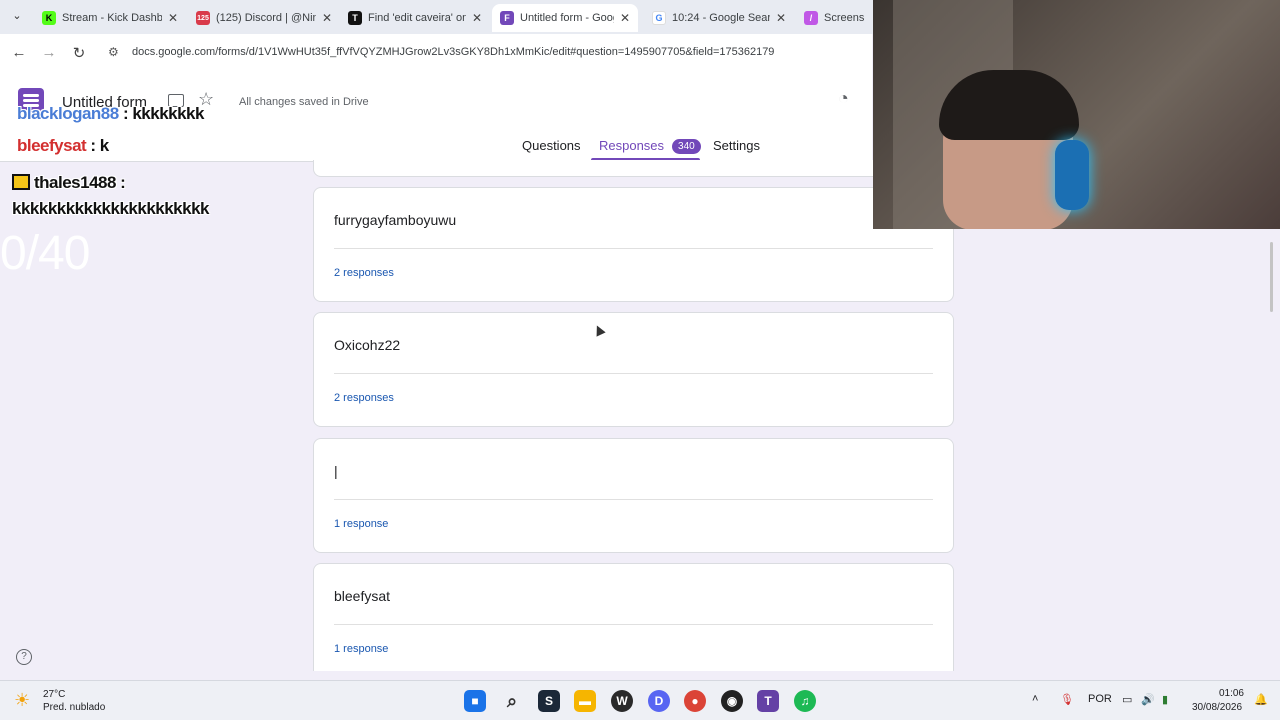 Image resolution: width=1280 pixels, height=720 pixels. What do you see at coordinates (633, 617) in the screenshot?
I see `response-card: bleefysat 1 response` at bounding box center [633, 617].